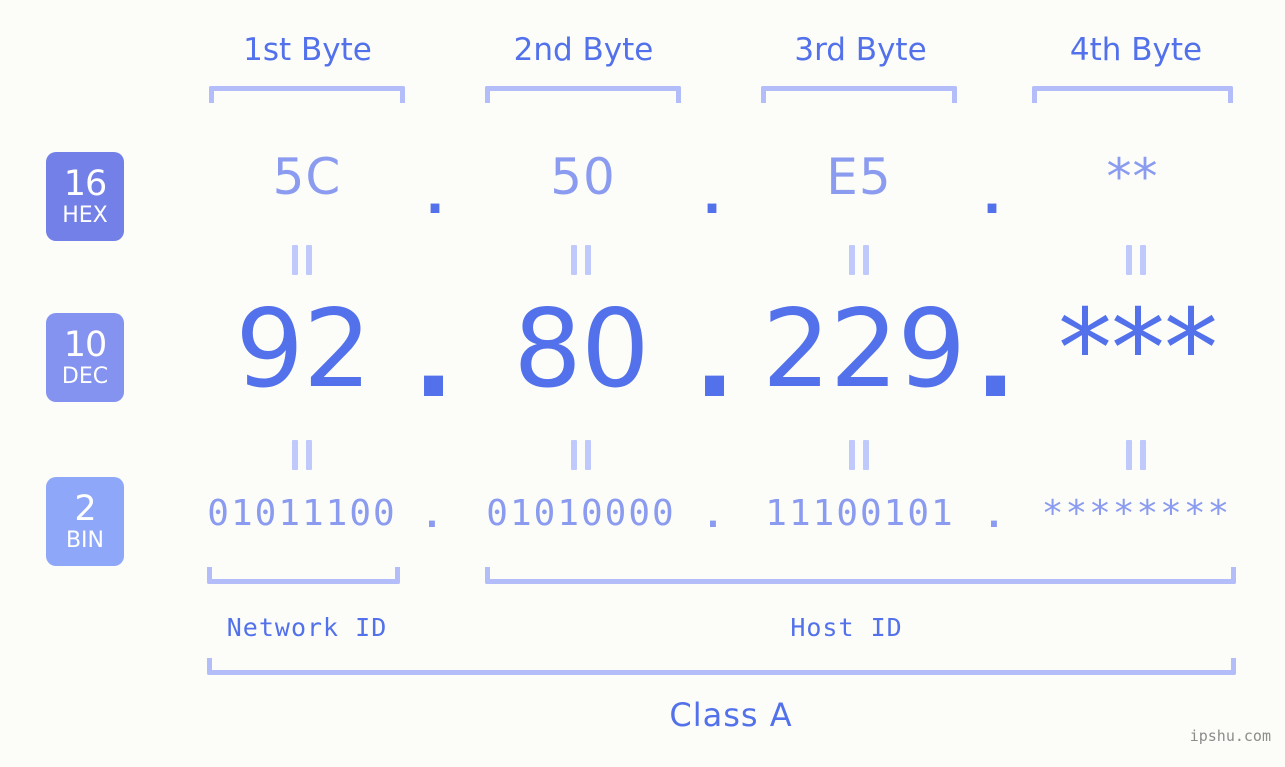 The height and width of the screenshot is (767, 1285). I want to click on network-id-label: Network ID, so click(307, 627).